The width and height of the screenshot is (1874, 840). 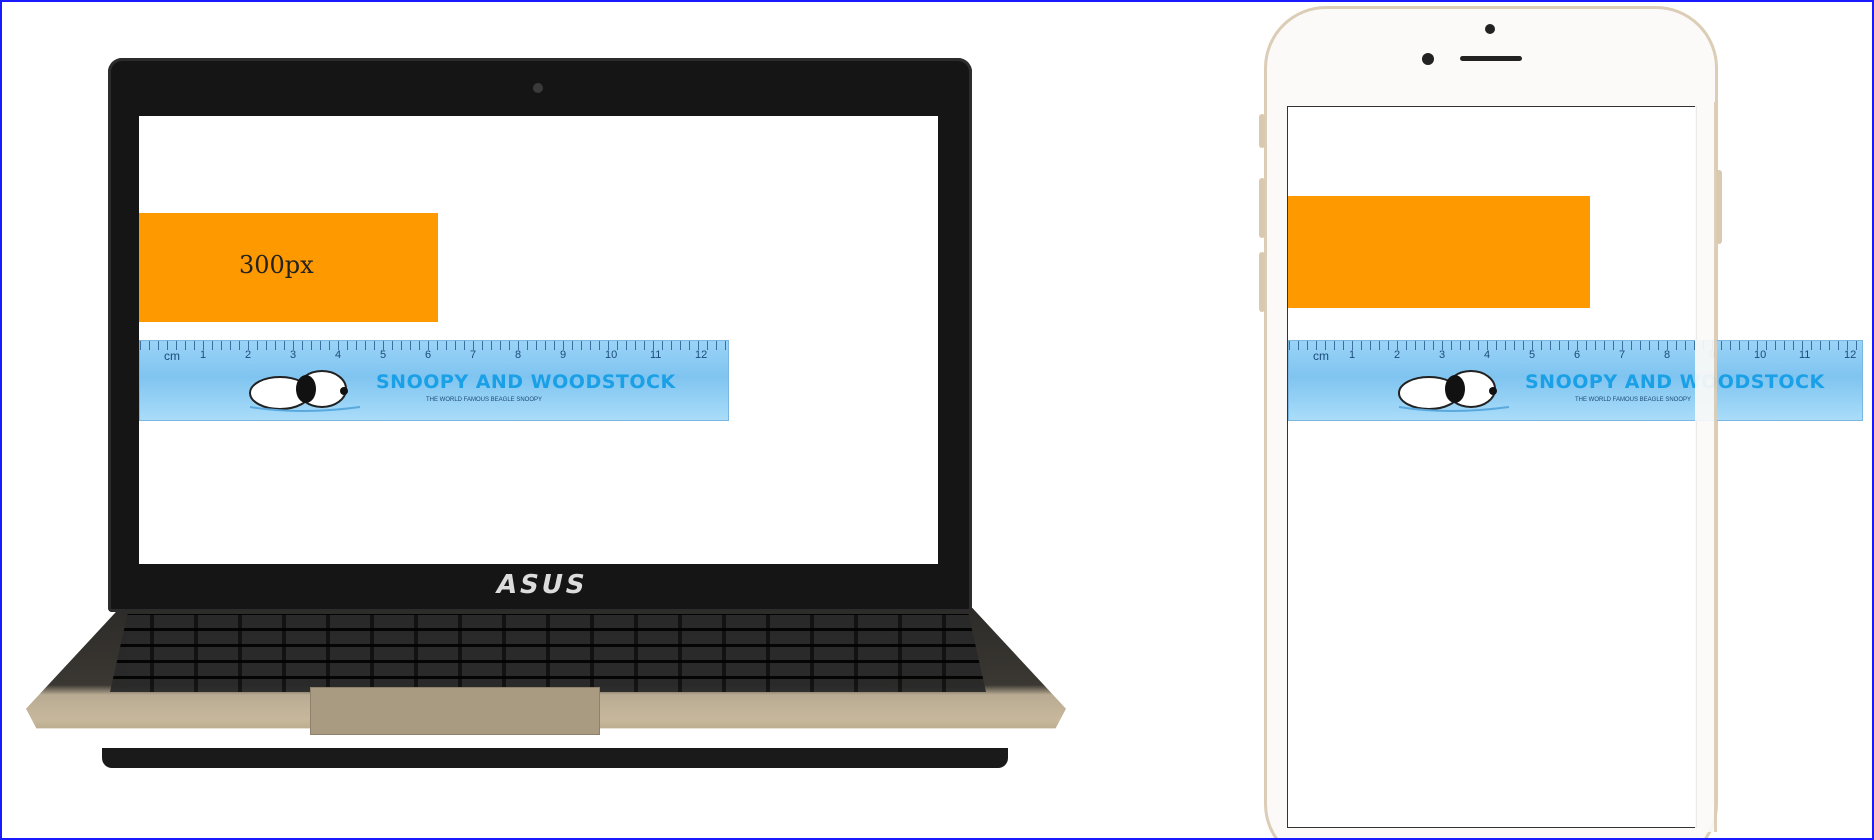 What do you see at coordinates (1490, 29) in the screenshot?
I see `phone-sensor-icon` at bounding box center [1490, 29].